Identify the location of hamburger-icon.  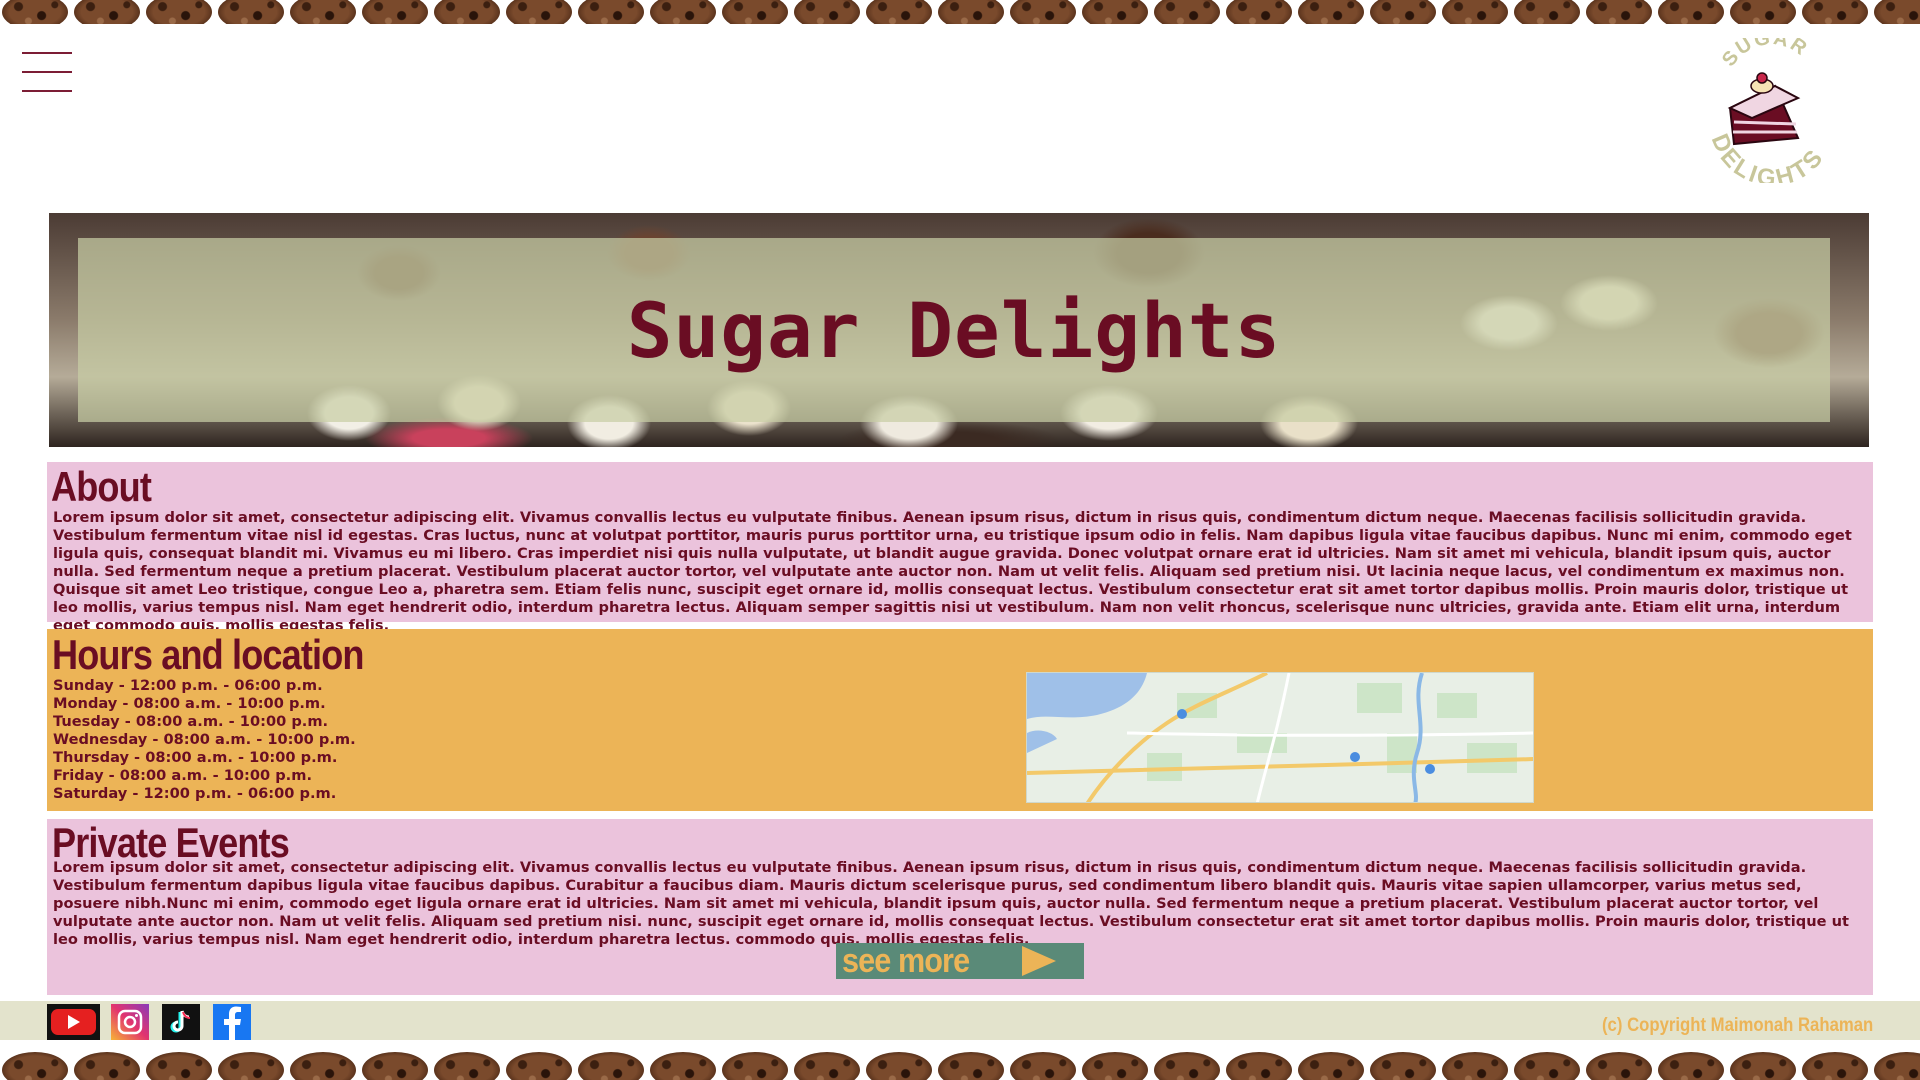
(47, 72).